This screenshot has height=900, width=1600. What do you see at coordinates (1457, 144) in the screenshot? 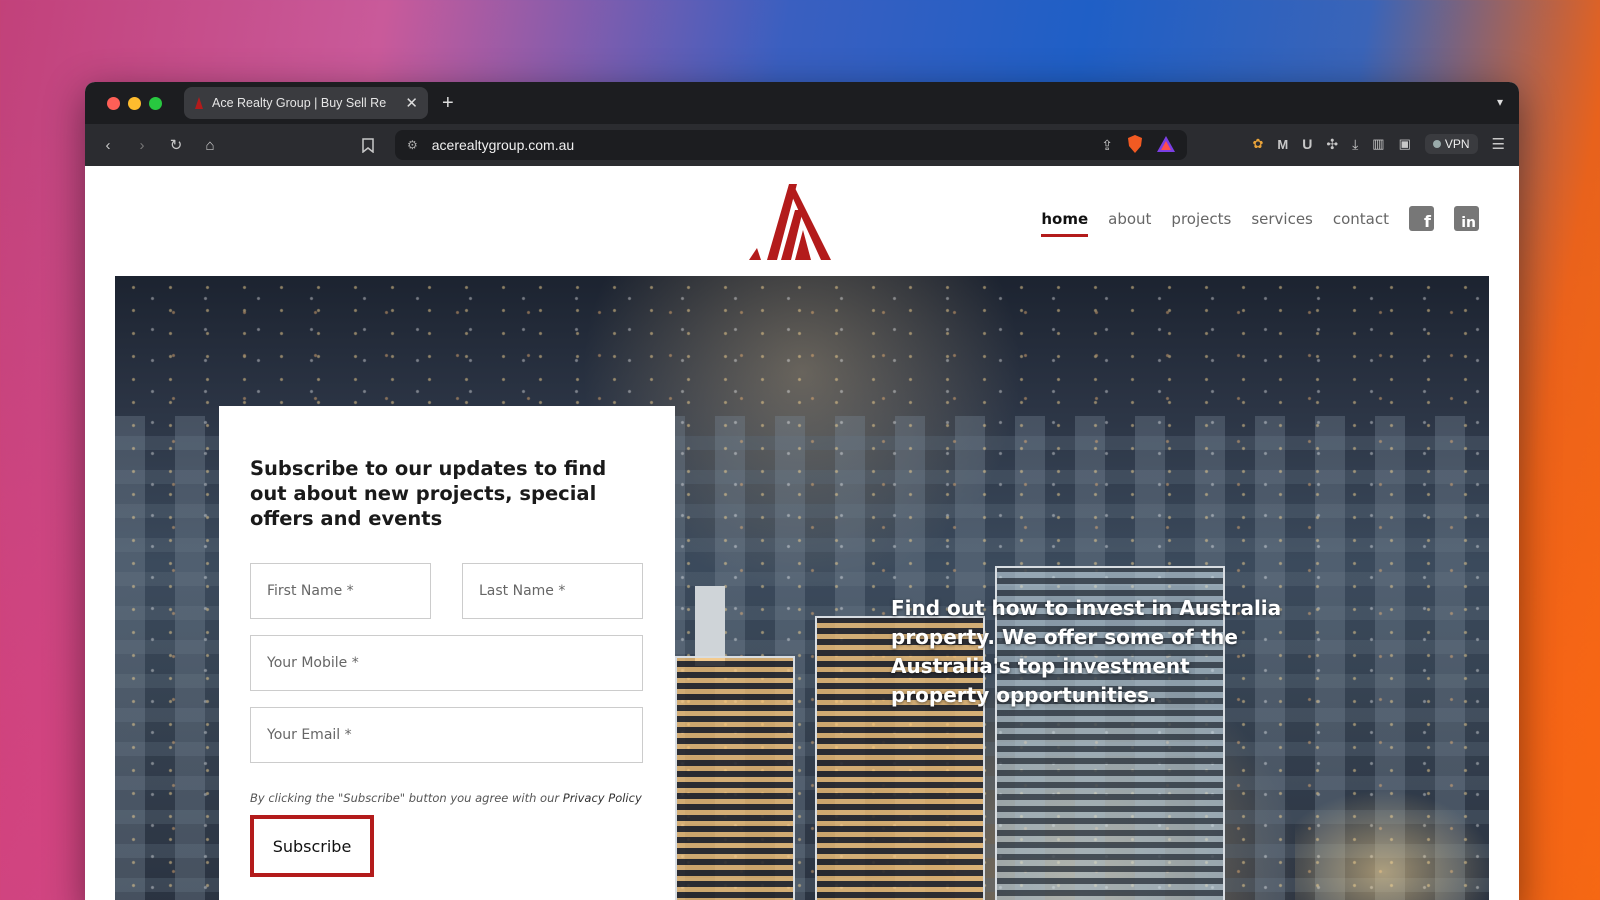
I see `vpn-label: VPN` at bounding box center [1457, 144].